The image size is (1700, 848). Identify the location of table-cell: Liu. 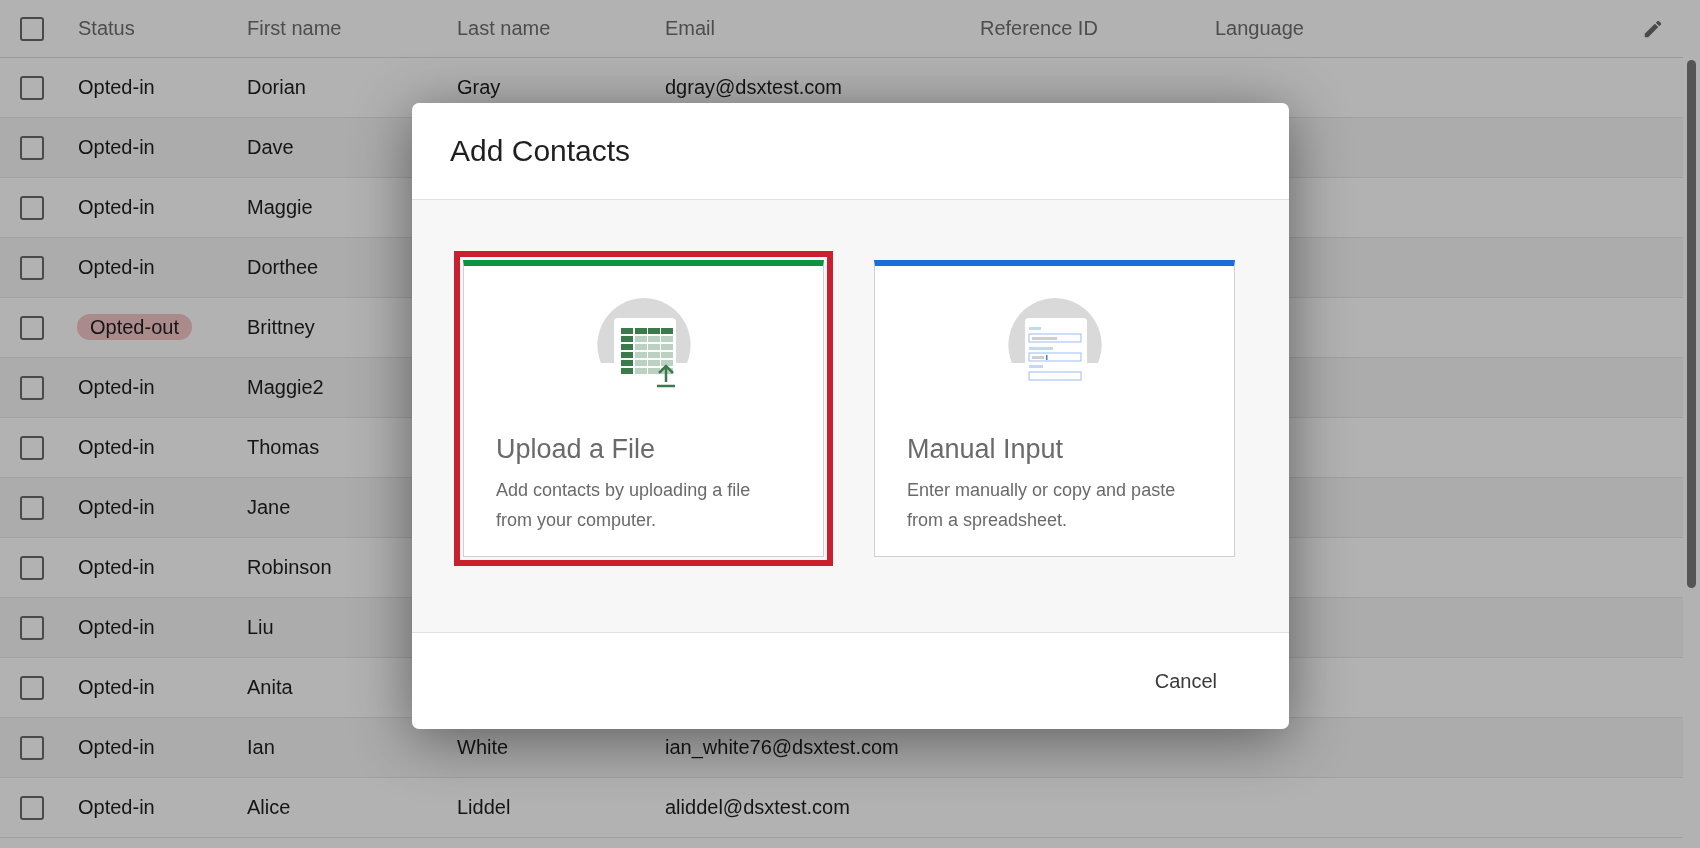
(260, 627).